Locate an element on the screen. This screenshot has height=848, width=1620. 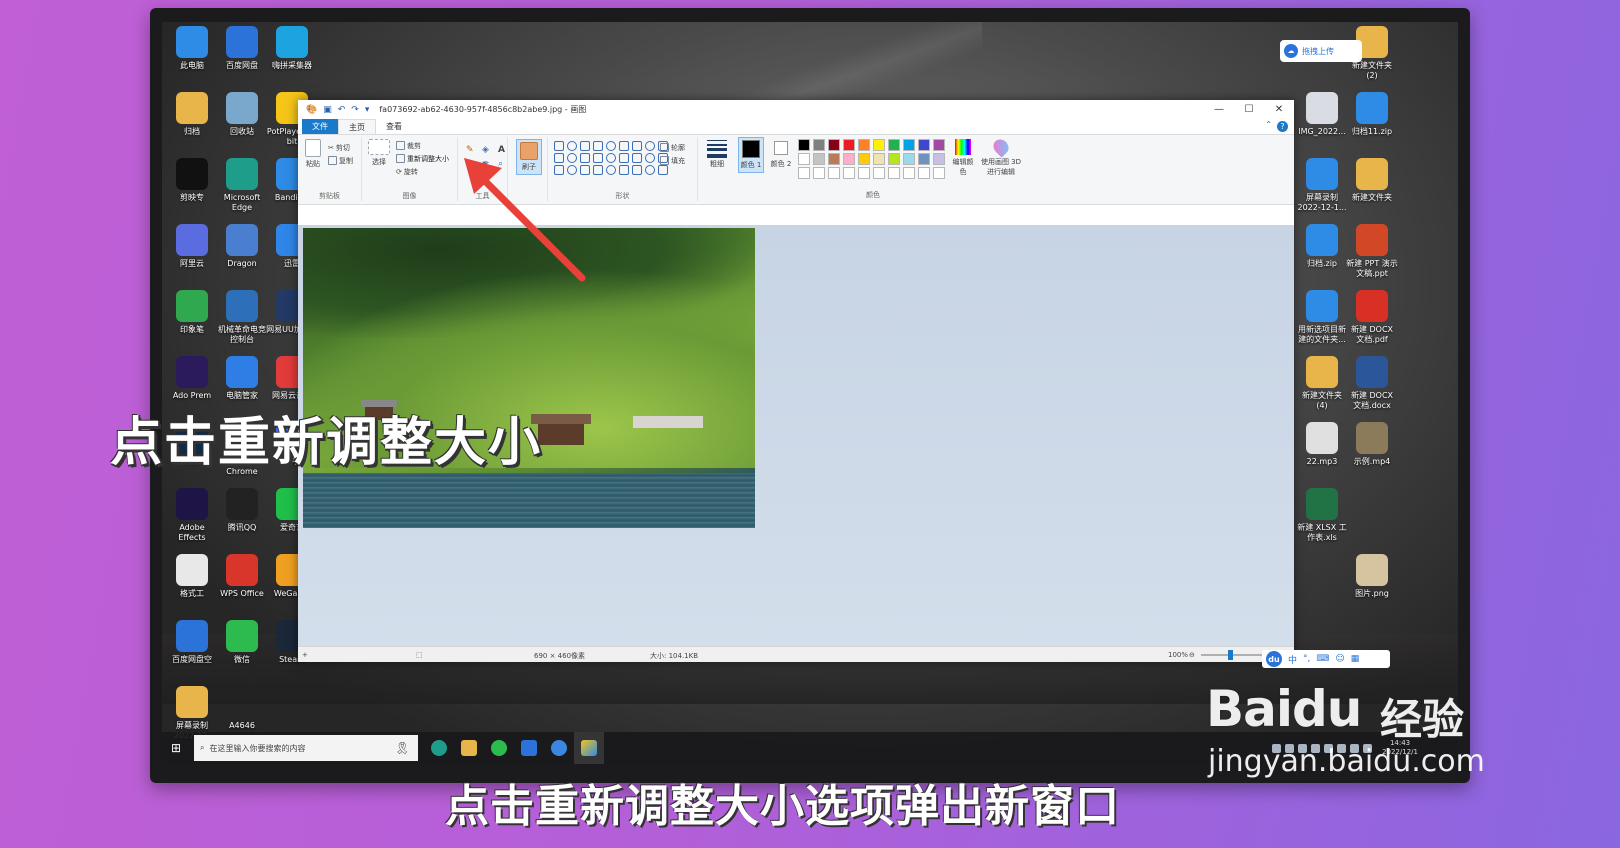
minimize-button: — is located at coordinates (1219, 109).